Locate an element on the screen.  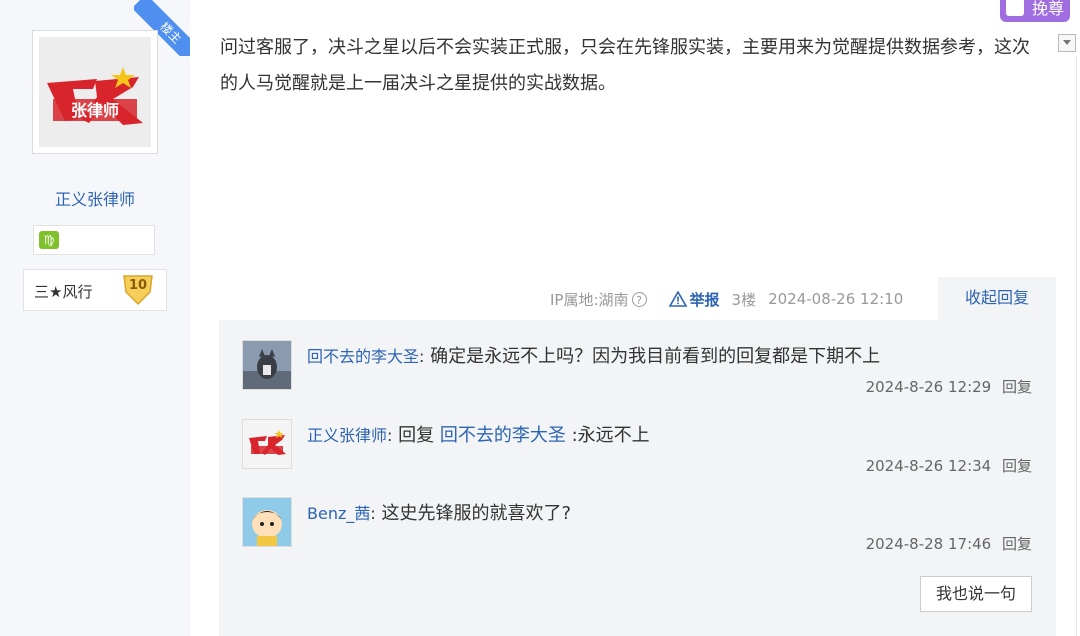
cat-photo-avatar-icon is located at coordinates (267, 365).